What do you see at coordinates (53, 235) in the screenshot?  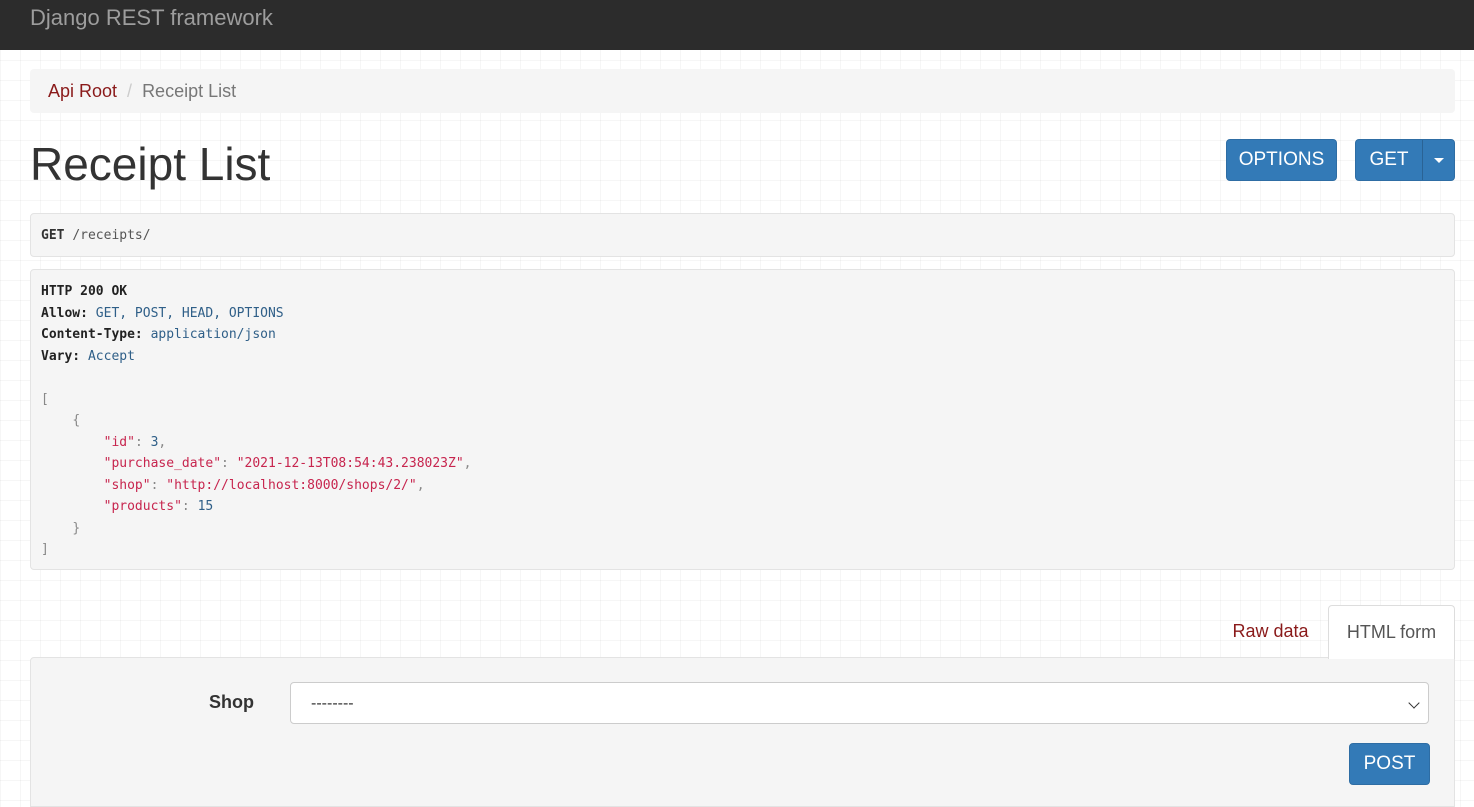 I see `request-method: GET` at bounding box center [53, 235].